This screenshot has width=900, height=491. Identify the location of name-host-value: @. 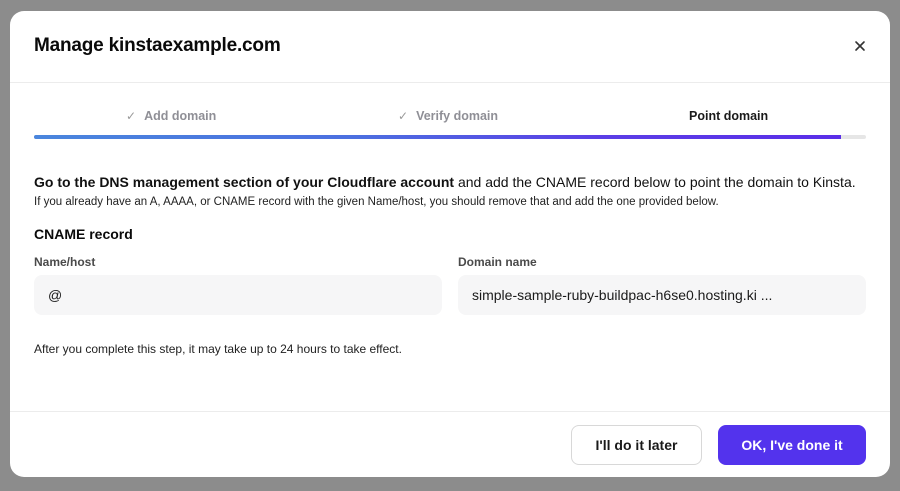
(238, 295).